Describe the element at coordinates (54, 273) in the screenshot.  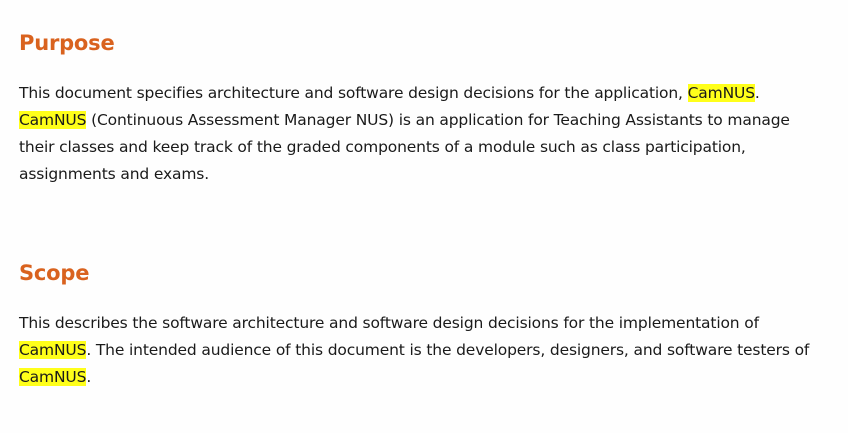
I see `scope-heading: Scope` at that location.